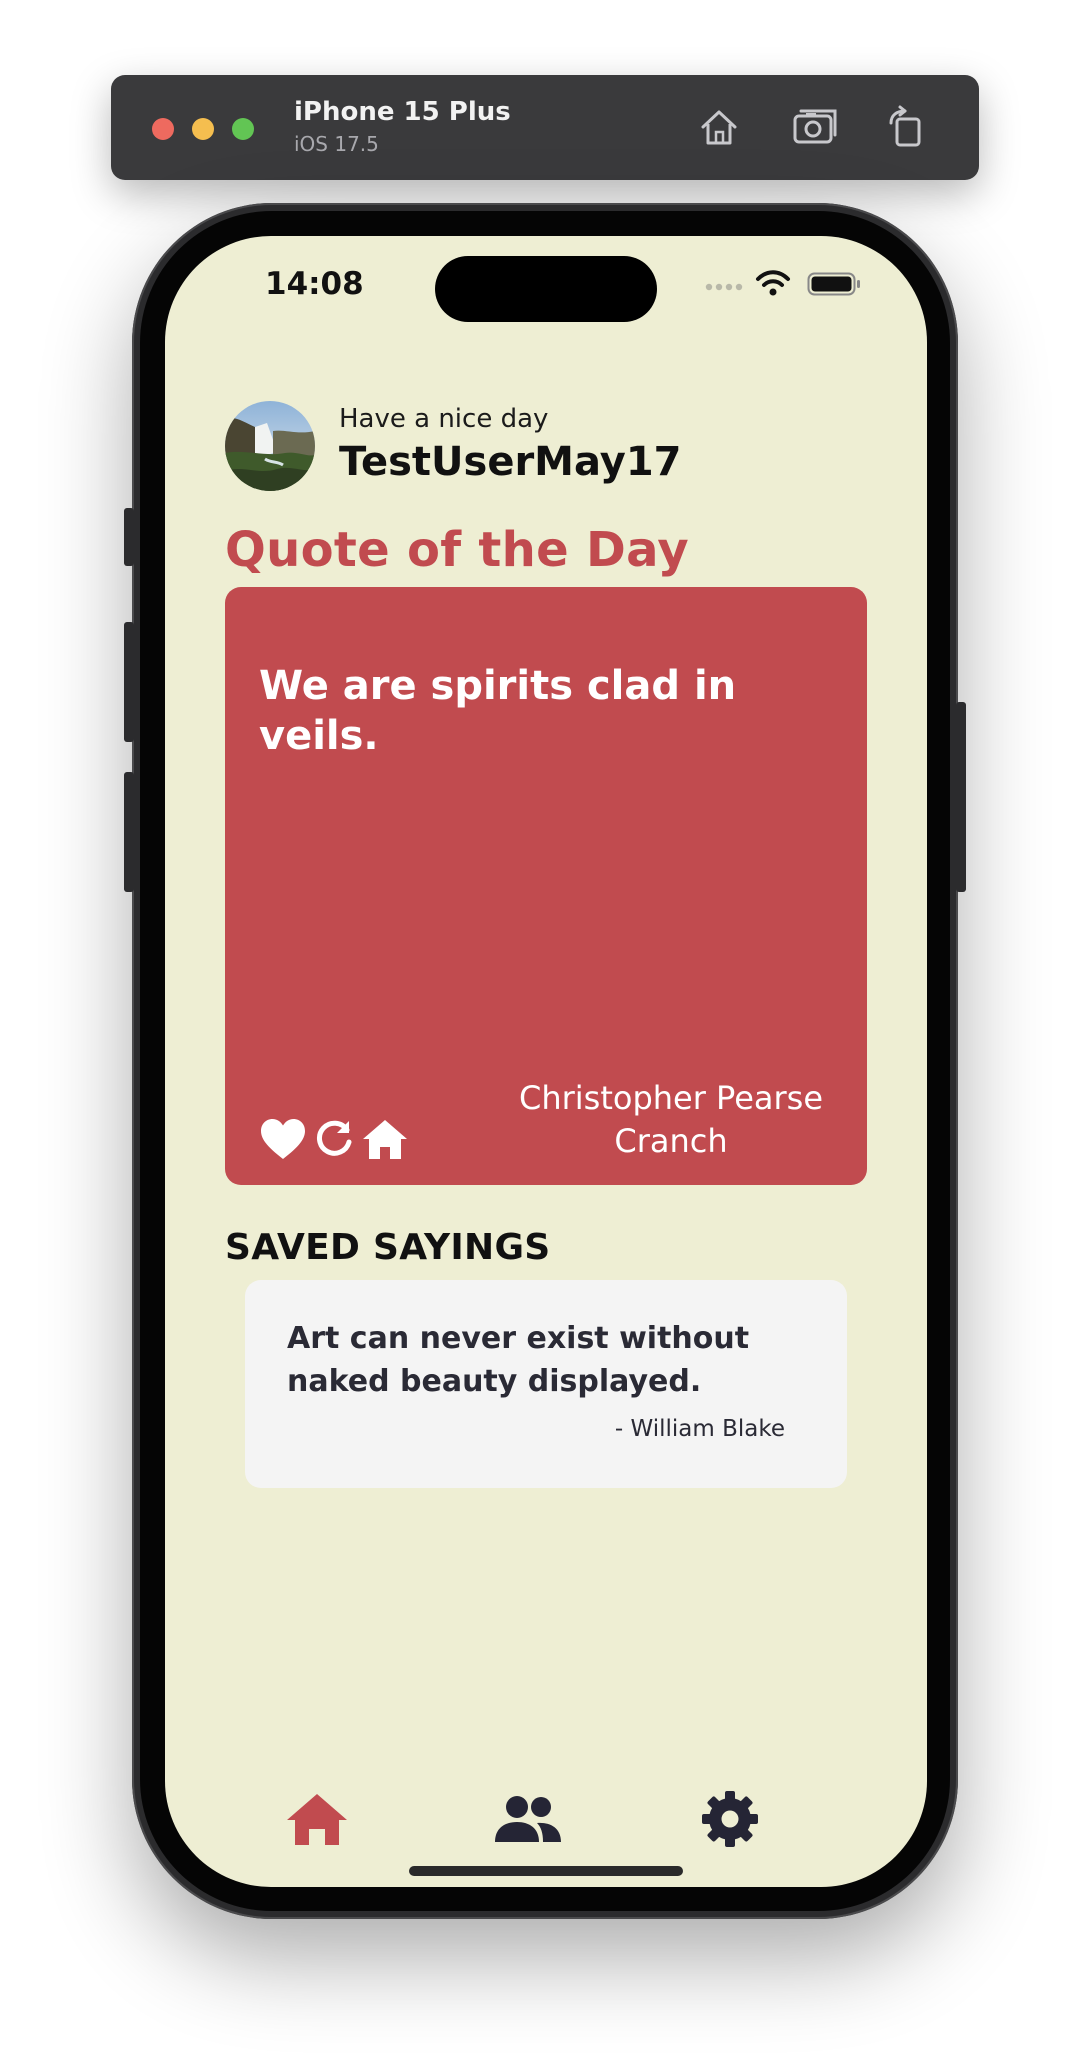 The width and height of the screenshot is (1090, 2072). I want to click on avatar-landscape-image, so click(270, 446).